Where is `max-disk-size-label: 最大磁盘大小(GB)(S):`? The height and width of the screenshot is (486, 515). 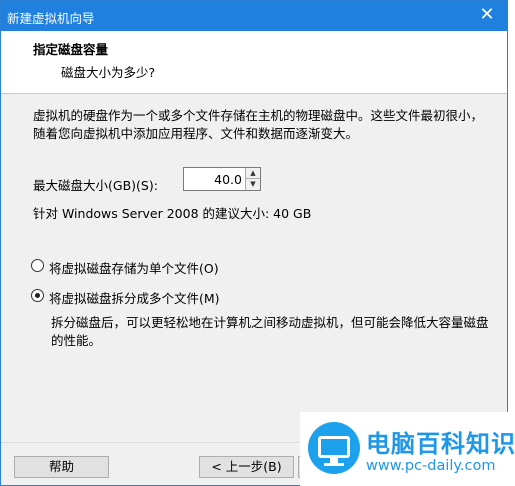
max-disk-size-label: 最大磁盘大小(GB)(S): is located at coordinates (95, 185).